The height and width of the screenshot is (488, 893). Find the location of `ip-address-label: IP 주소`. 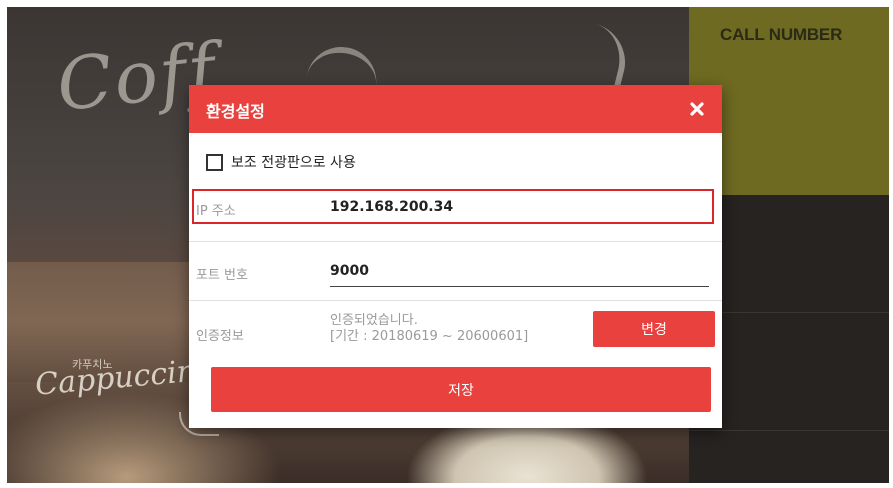

ip-address-label: IP 주소 is located at coordinates (216, 211).